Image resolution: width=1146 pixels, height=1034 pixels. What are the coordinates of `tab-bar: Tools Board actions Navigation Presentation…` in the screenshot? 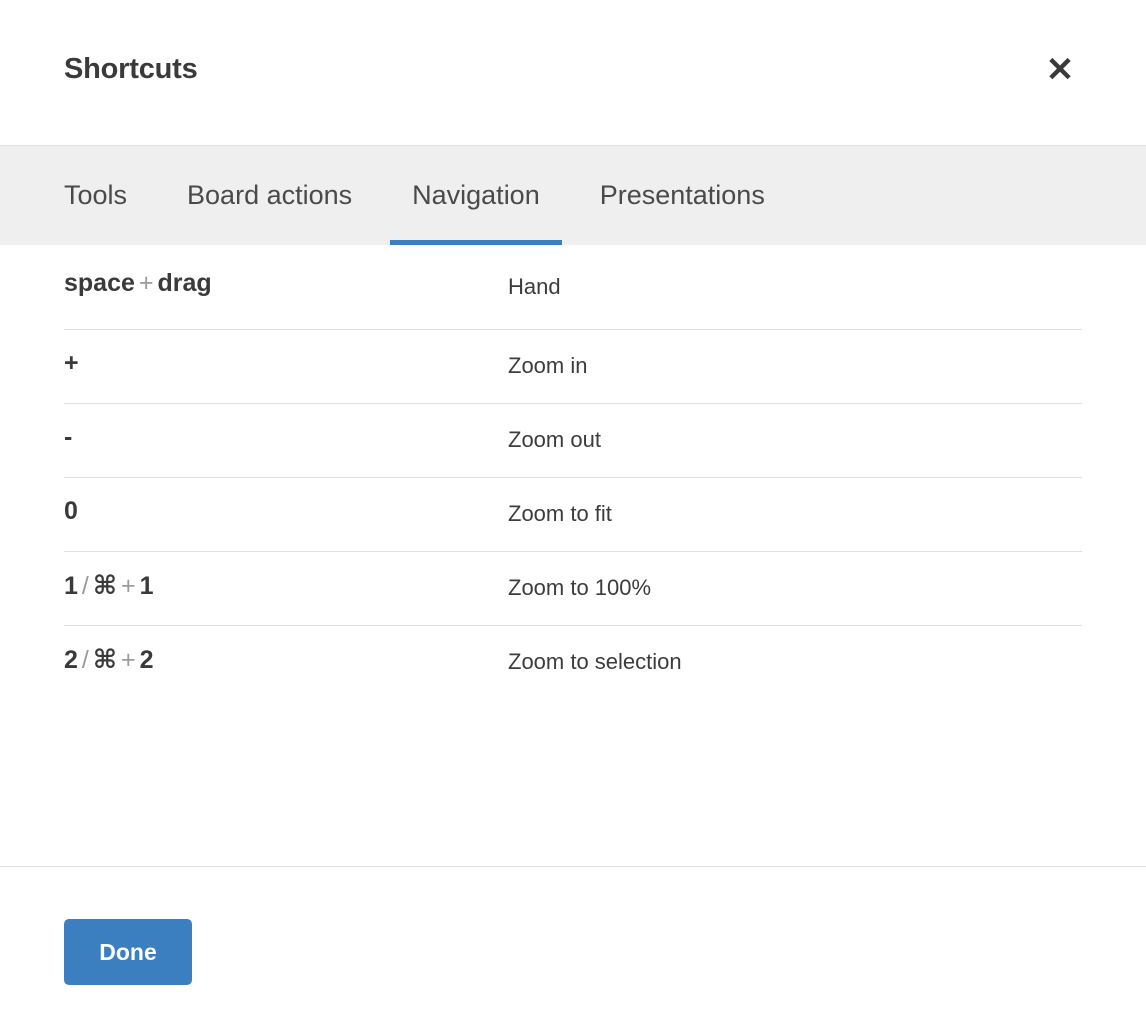 It's located at (573, 195).